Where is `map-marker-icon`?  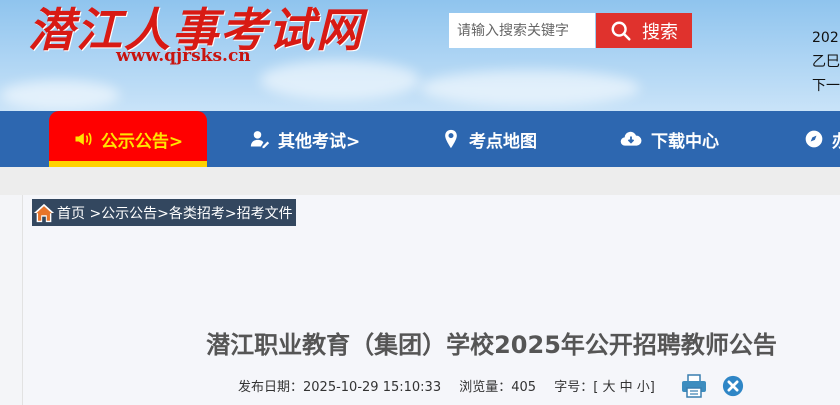 map-marker-icon is located at coordinates (451, 139).